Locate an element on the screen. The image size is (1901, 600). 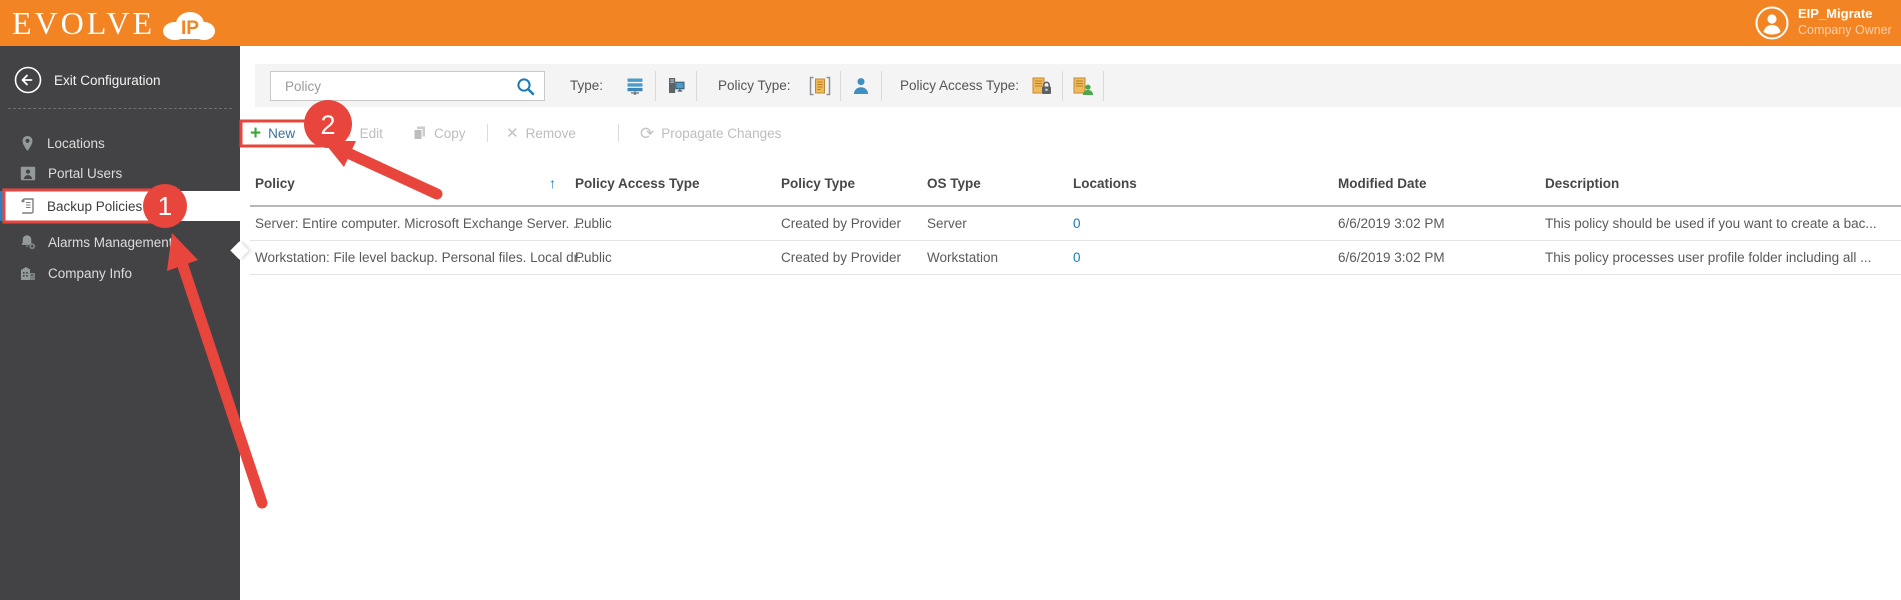
cell-os-type: Workstation is located at coordinates (963, 257).